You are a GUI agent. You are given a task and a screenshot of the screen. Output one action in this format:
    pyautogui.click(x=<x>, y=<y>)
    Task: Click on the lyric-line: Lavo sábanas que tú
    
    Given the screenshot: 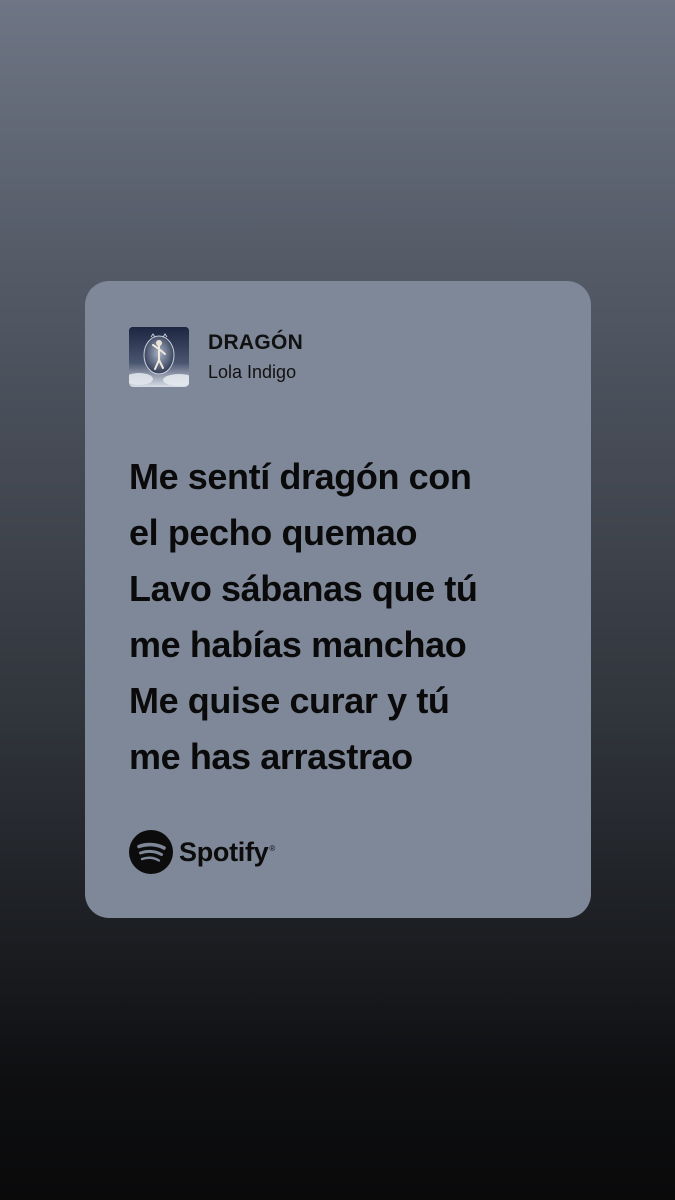 What is the action you would take?
    pyautogui.click(x=303, y=588)
    